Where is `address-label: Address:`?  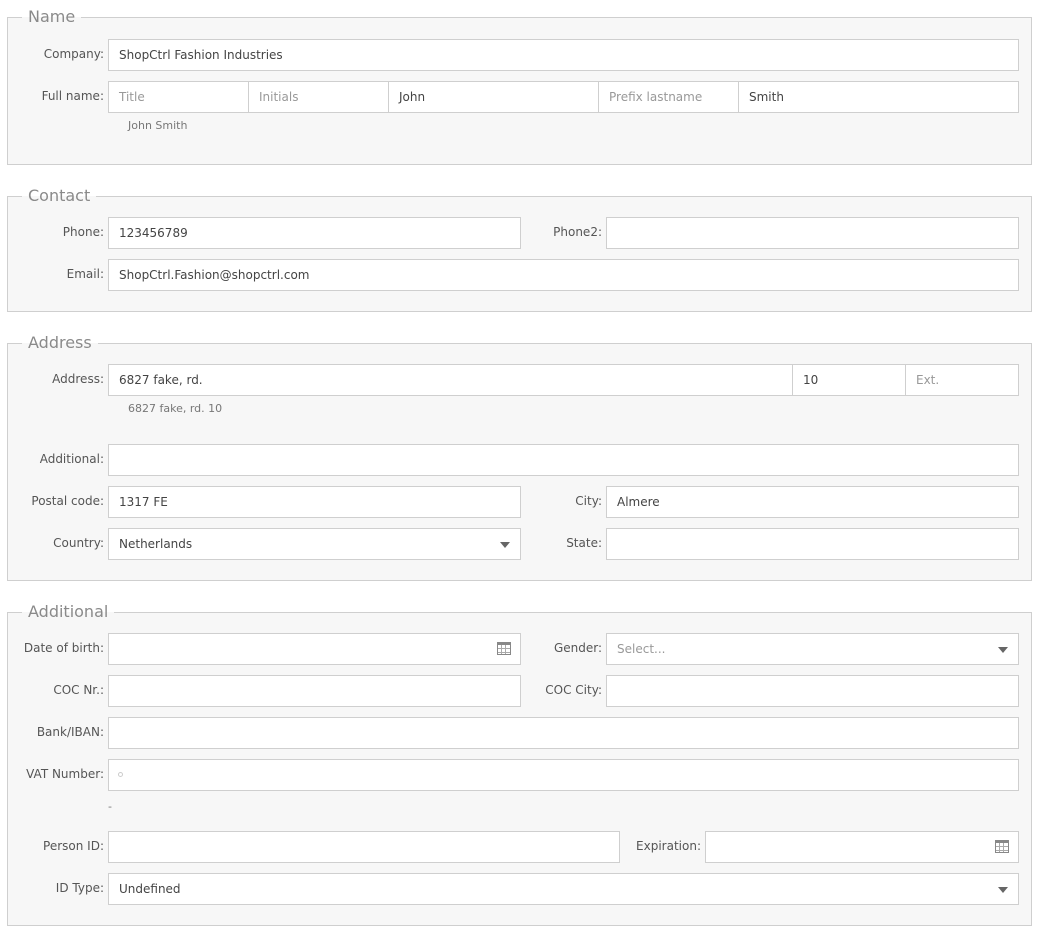 address-label: Address: is located at coordinates (78, 379).